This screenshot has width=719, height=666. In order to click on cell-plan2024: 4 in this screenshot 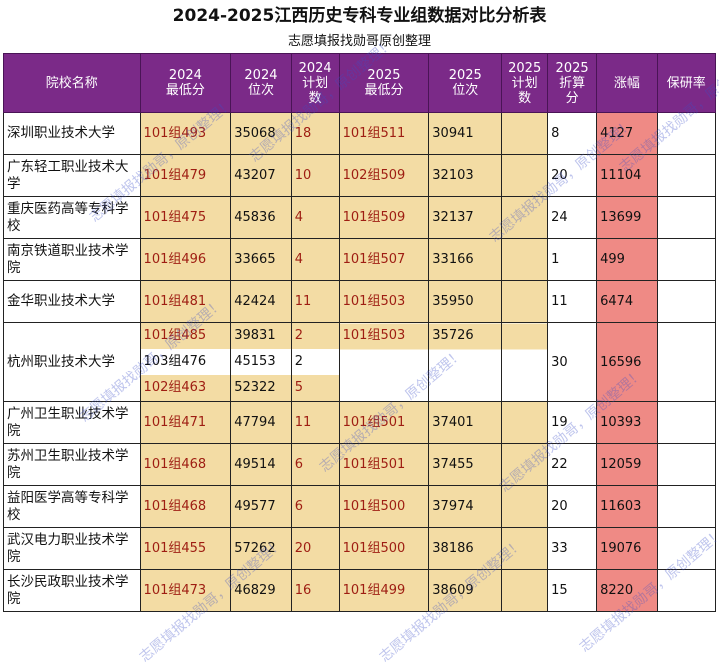, I will do `click(315, 217)`.